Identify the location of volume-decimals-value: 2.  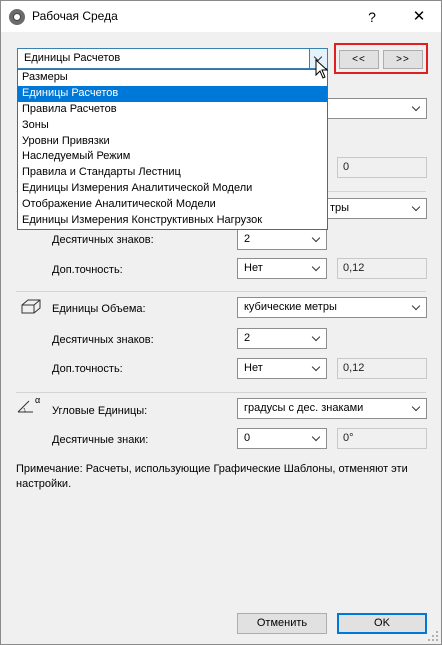
(247, 338).